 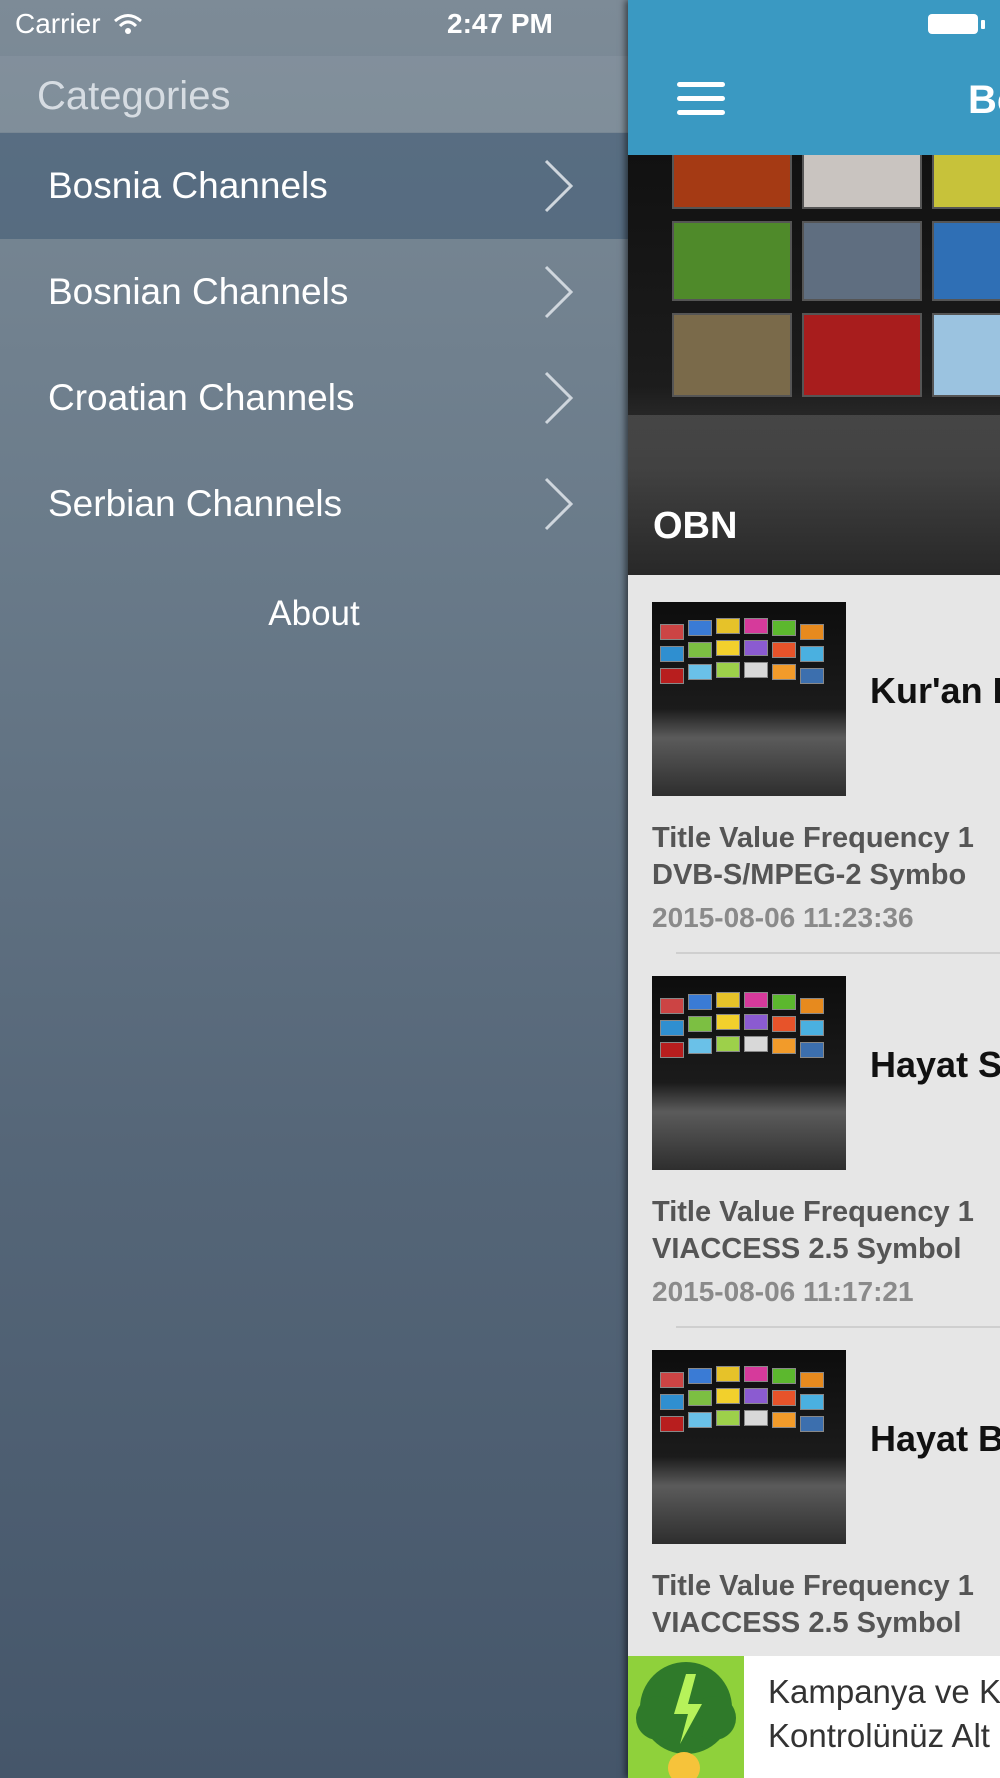 I want to click on channel-date: 2015-08-06 11:23:36, so click(x=783, y=917).